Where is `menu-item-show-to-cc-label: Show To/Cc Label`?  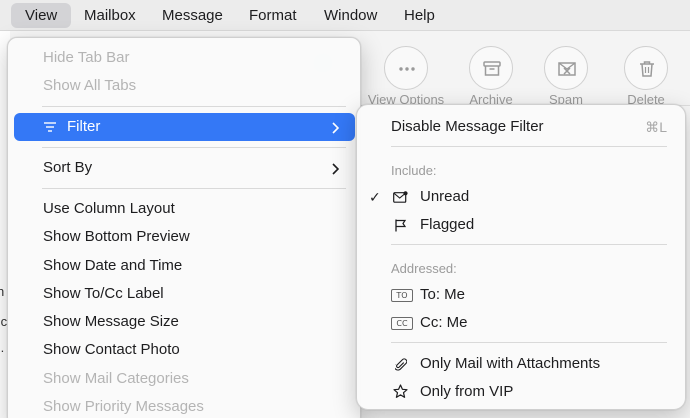
menu-item-show-to-cc-label: Show To/Cc Label is located at coordinates (103, 294).